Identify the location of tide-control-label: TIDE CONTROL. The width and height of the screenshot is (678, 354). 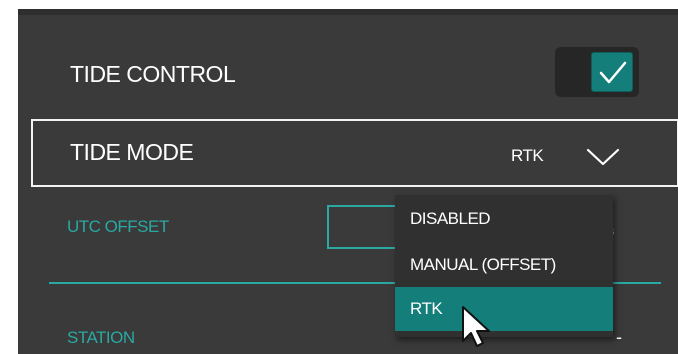
(153, 74).